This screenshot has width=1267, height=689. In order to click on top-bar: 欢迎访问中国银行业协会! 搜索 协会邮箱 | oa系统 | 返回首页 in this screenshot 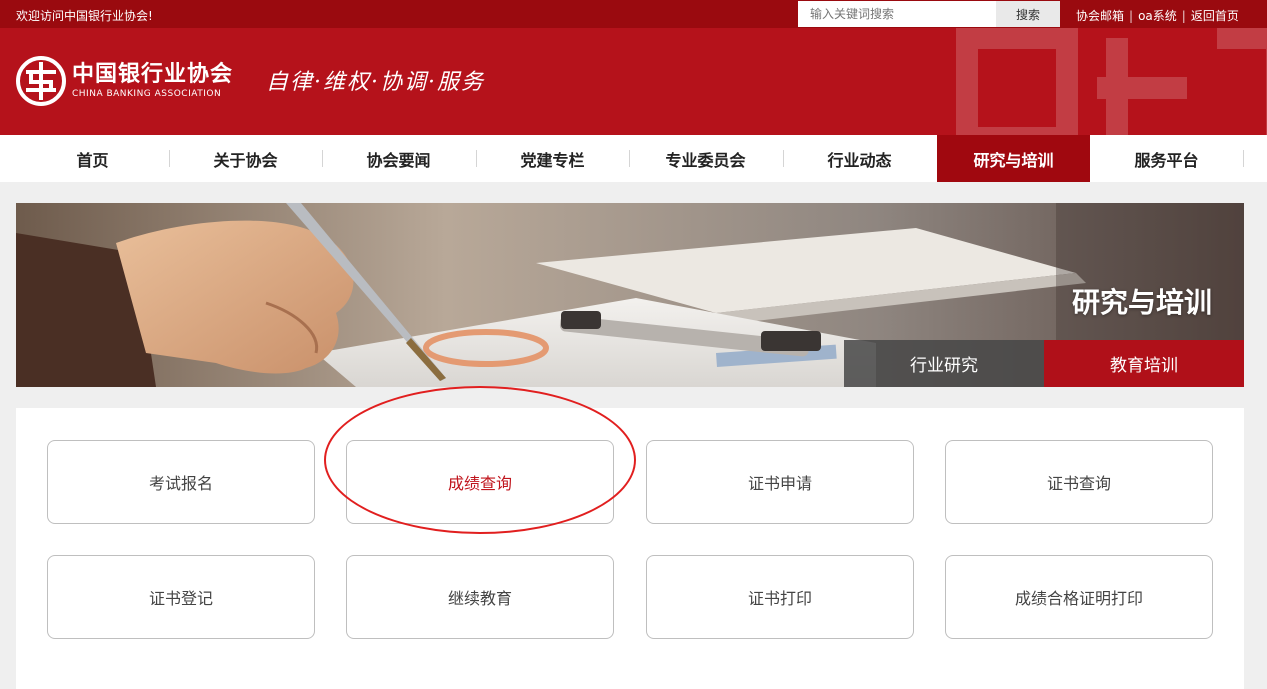, I will do `click(633, 14)`.